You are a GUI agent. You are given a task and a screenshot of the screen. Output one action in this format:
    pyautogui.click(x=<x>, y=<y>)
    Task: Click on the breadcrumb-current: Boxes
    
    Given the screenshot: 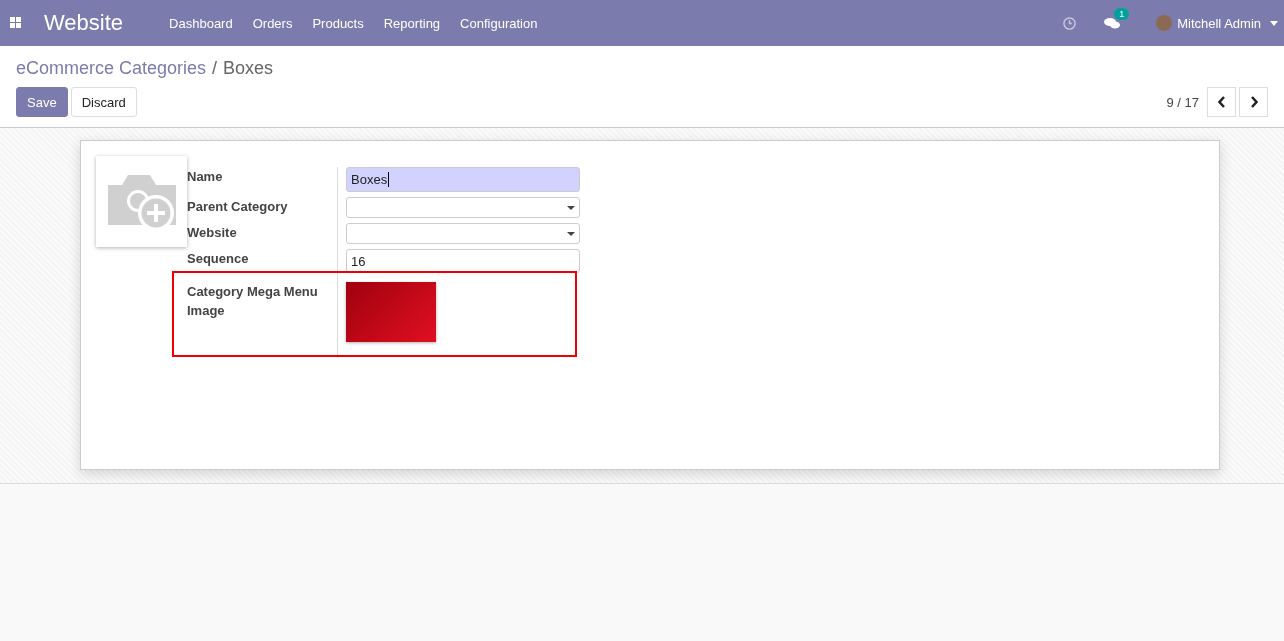 What is the action you would take?
    pyautogui.click(x=248, y=68)
    